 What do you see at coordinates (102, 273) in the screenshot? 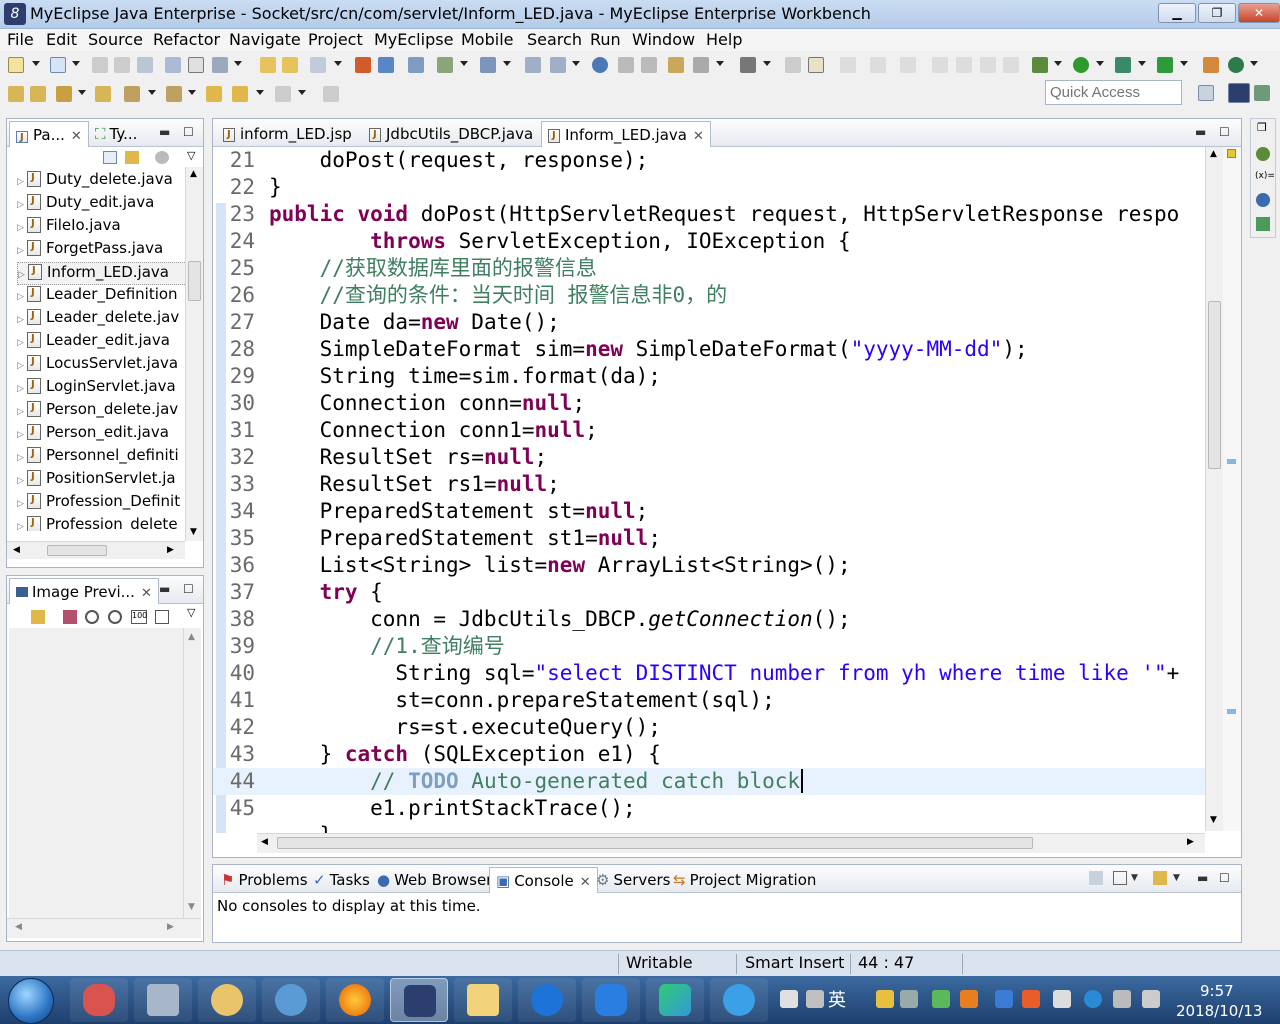
I see `tree-item-selected: ▷Inform_LED.java` at bounding box center [102, 273].